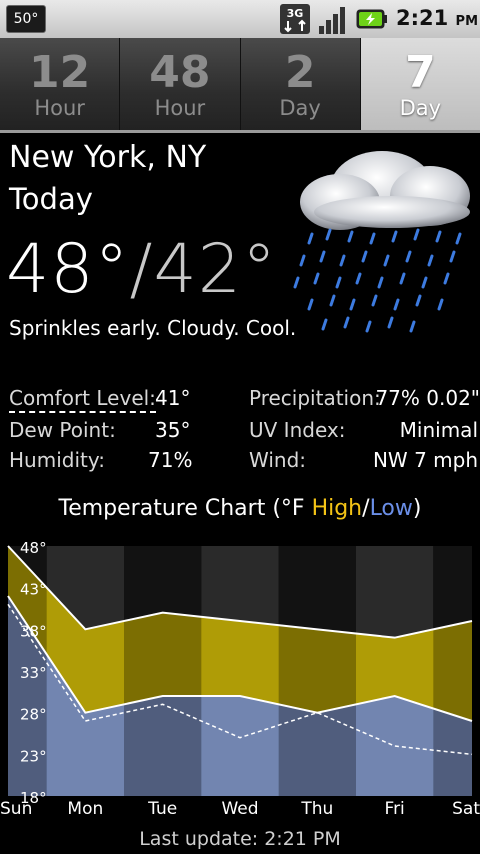 This screenshot has width=480, height=854. I want to click on day-label: Today, so click(51, 199).